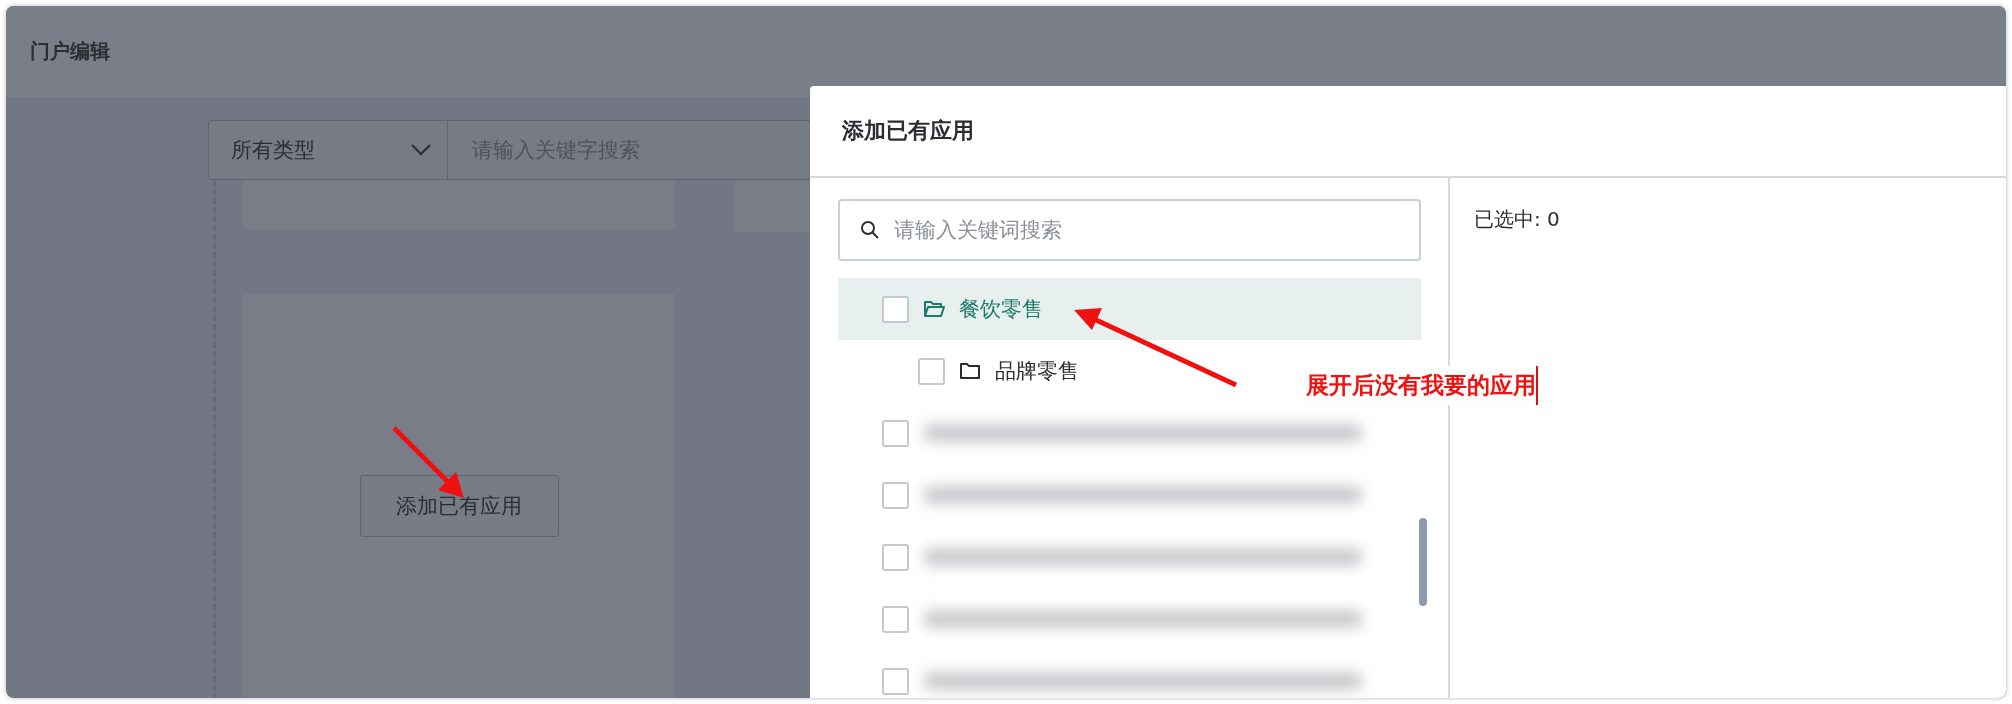 This screenshot has height=704, width=2012. Describe the element at coordinates (1517, 219) in the screenshot. I see `selected-count: 已选中: 0` at that location.